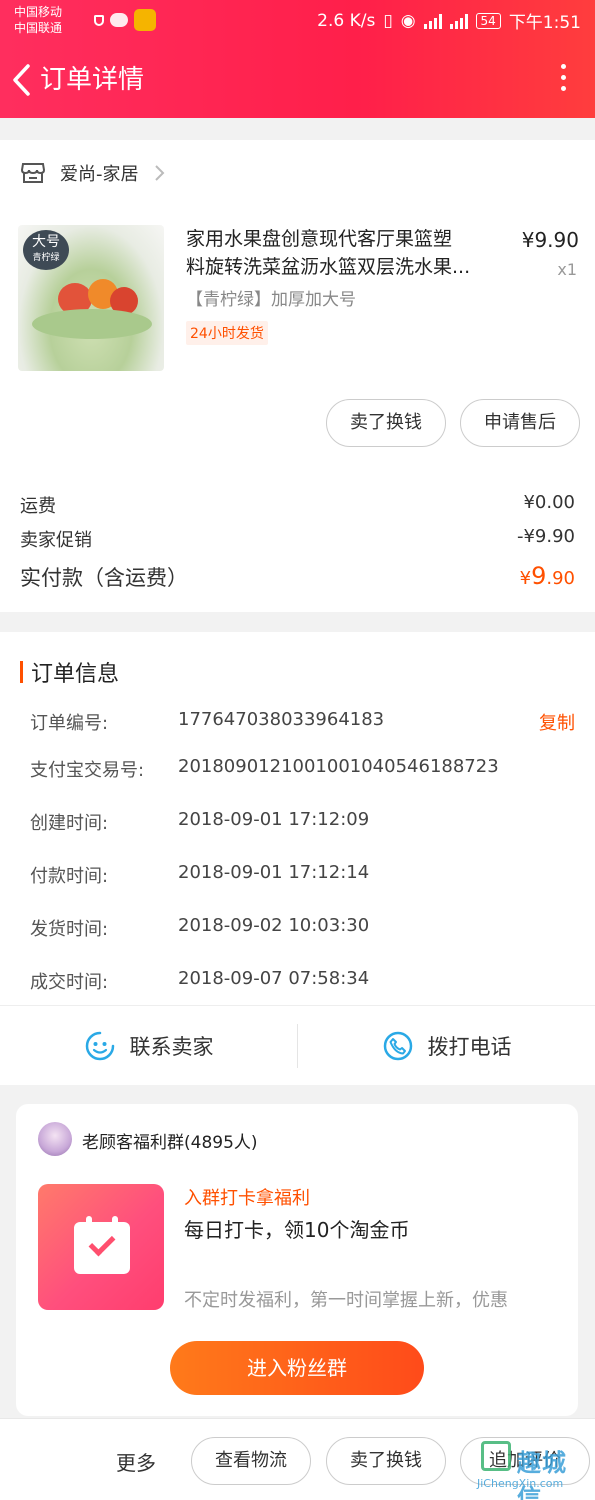  I want to click on status-bar: 中国移动 中国联通 2.6 K/s ▯ ◉ 54 下午1:51, so click(297, 20).